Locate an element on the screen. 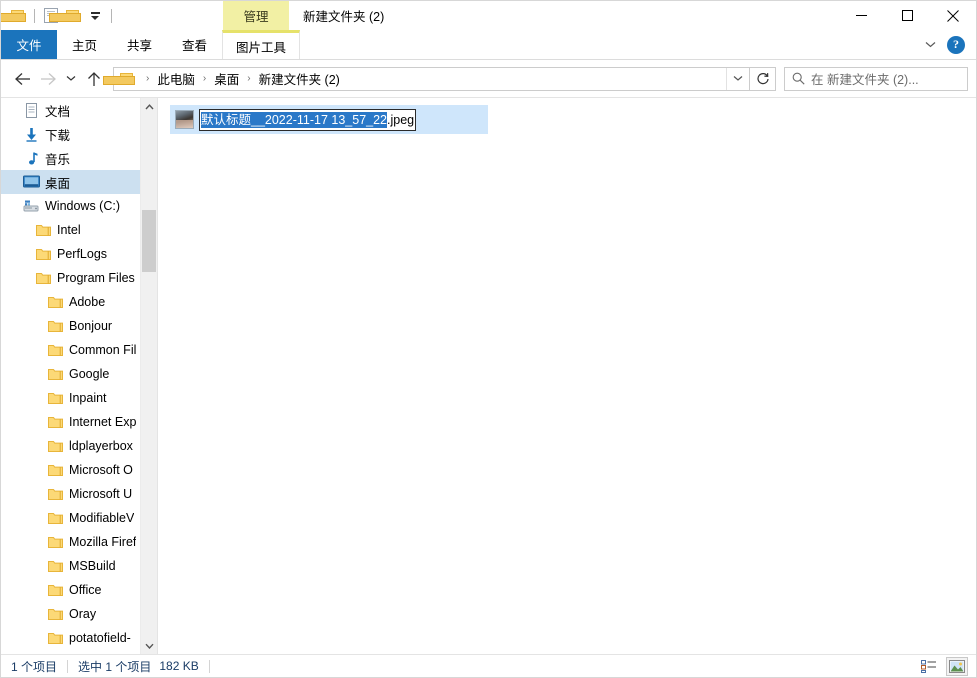 This screenshot has height=678, width=977. recent-locations-button is located at coordinates (71, 79).